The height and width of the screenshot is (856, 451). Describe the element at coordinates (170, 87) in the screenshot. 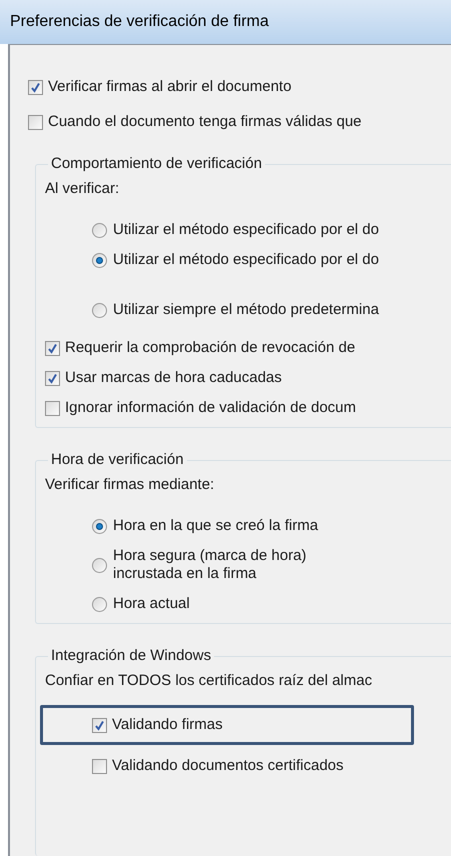

I see `option-label: Verificar firmas al abrir el documento` at that location.